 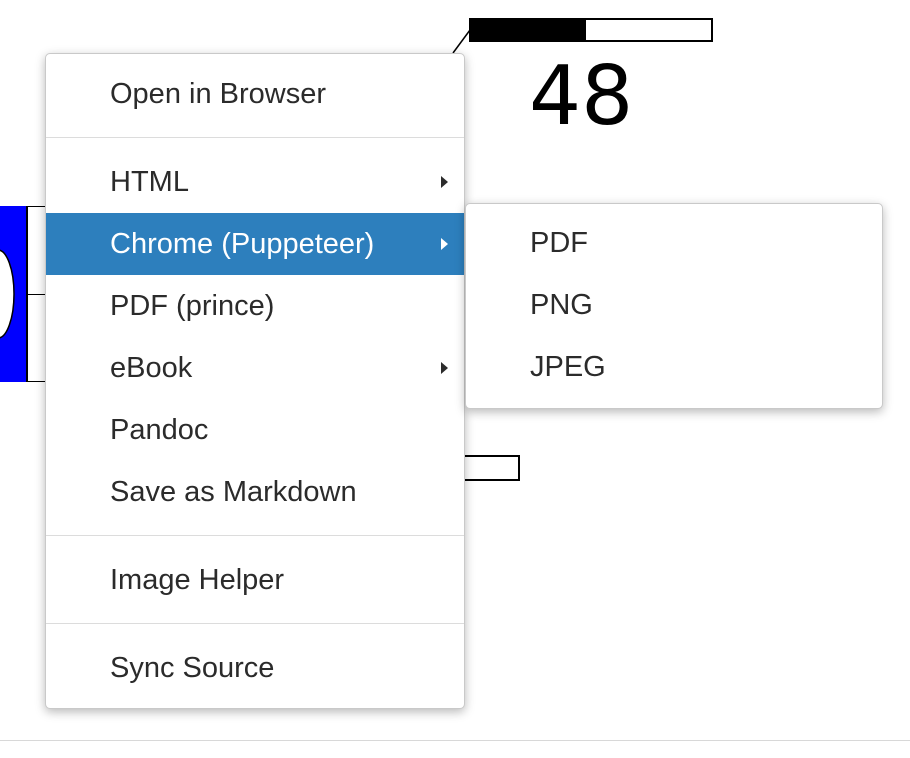 I want to click on submenu-item-jpeg: JPEG, so click(x=674, y=367).